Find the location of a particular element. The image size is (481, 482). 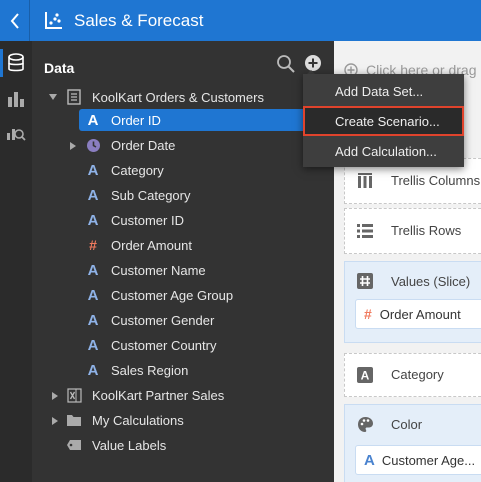

tree-item-customer-gender: A Customer Gender is located at coordinates (150, 320).